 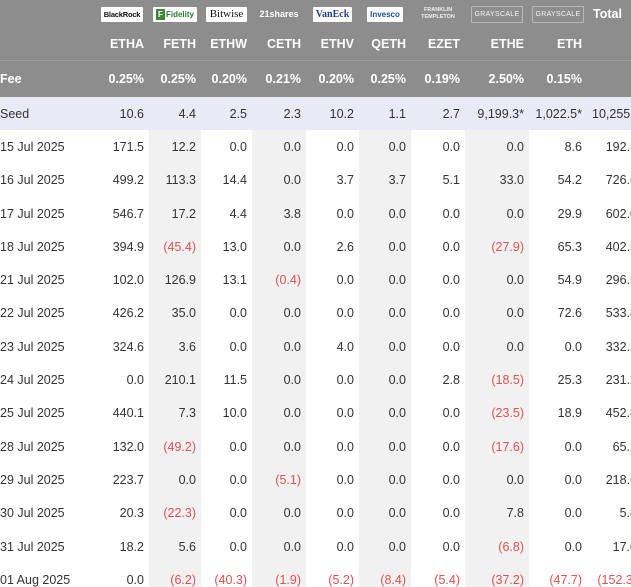 What do you see at coordinates (279, 280) in the screenshot?
I see `flow-cell-ceth: (0.4)` at bounding box center [279, 280].